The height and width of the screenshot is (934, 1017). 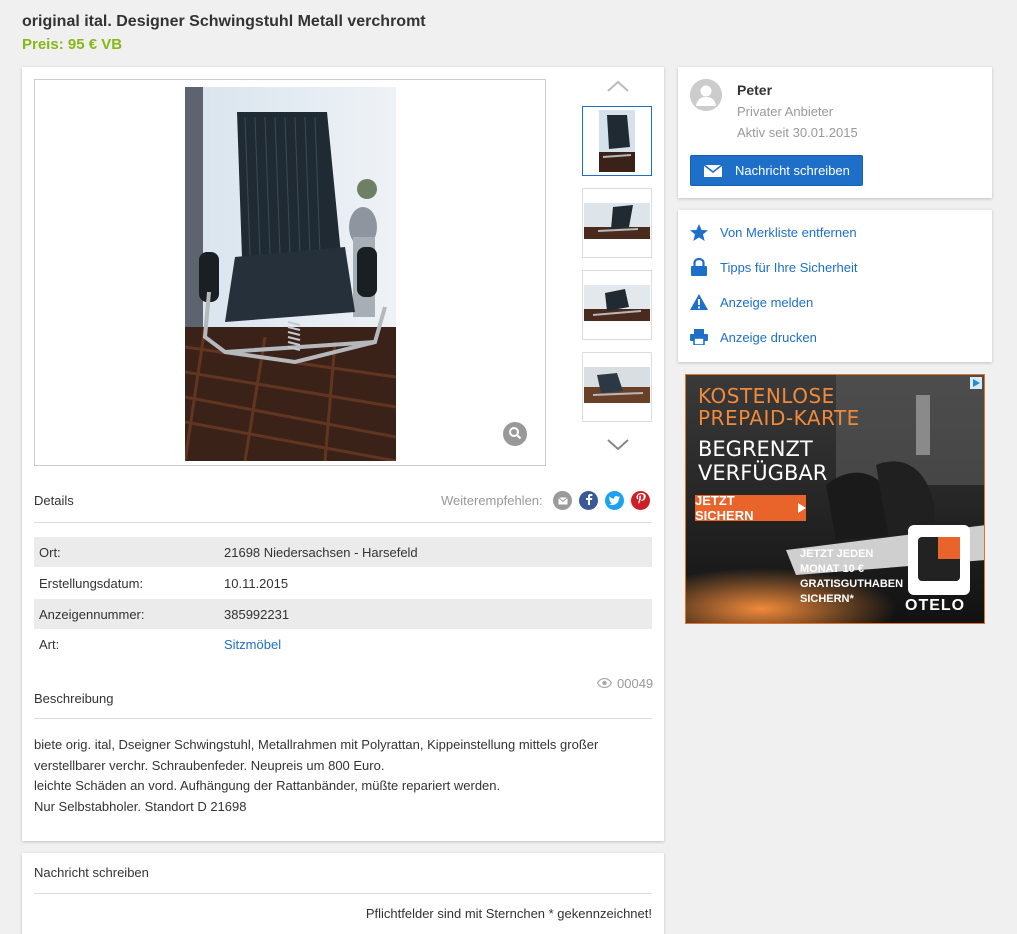 I want to click on main-photo, so click(x=290, y=274).